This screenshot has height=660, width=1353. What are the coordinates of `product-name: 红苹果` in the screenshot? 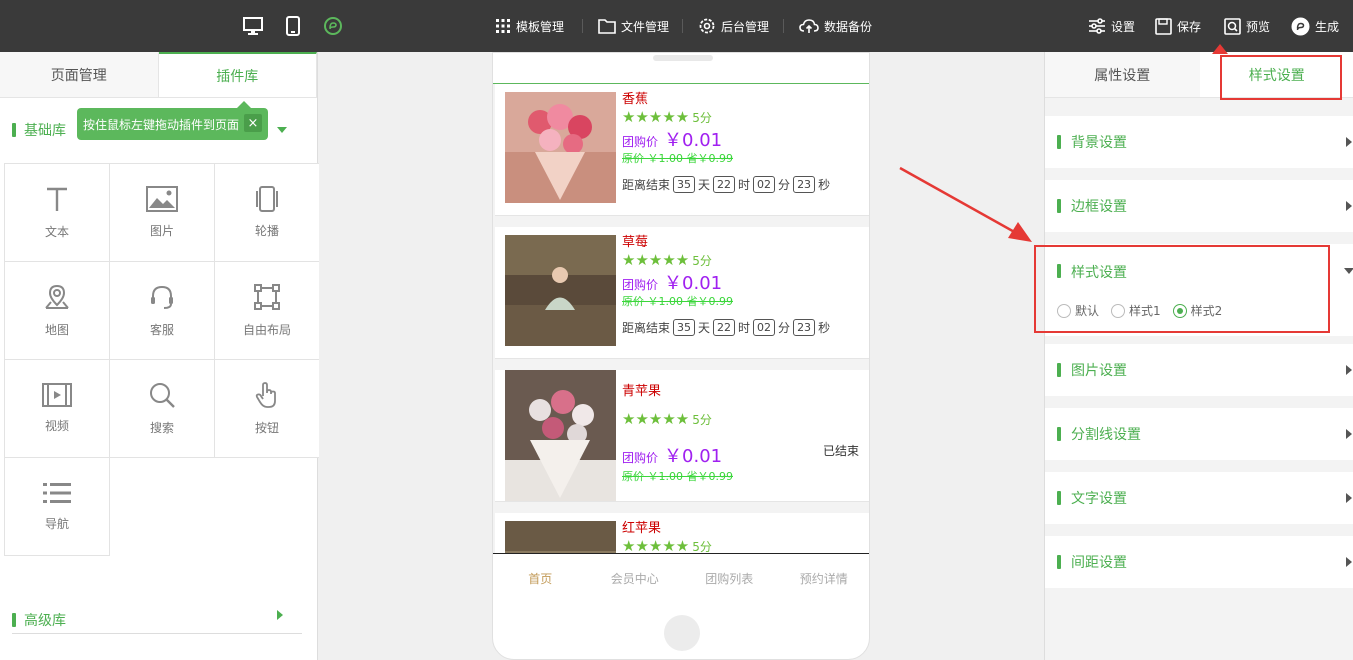 It's located at (642, 528).